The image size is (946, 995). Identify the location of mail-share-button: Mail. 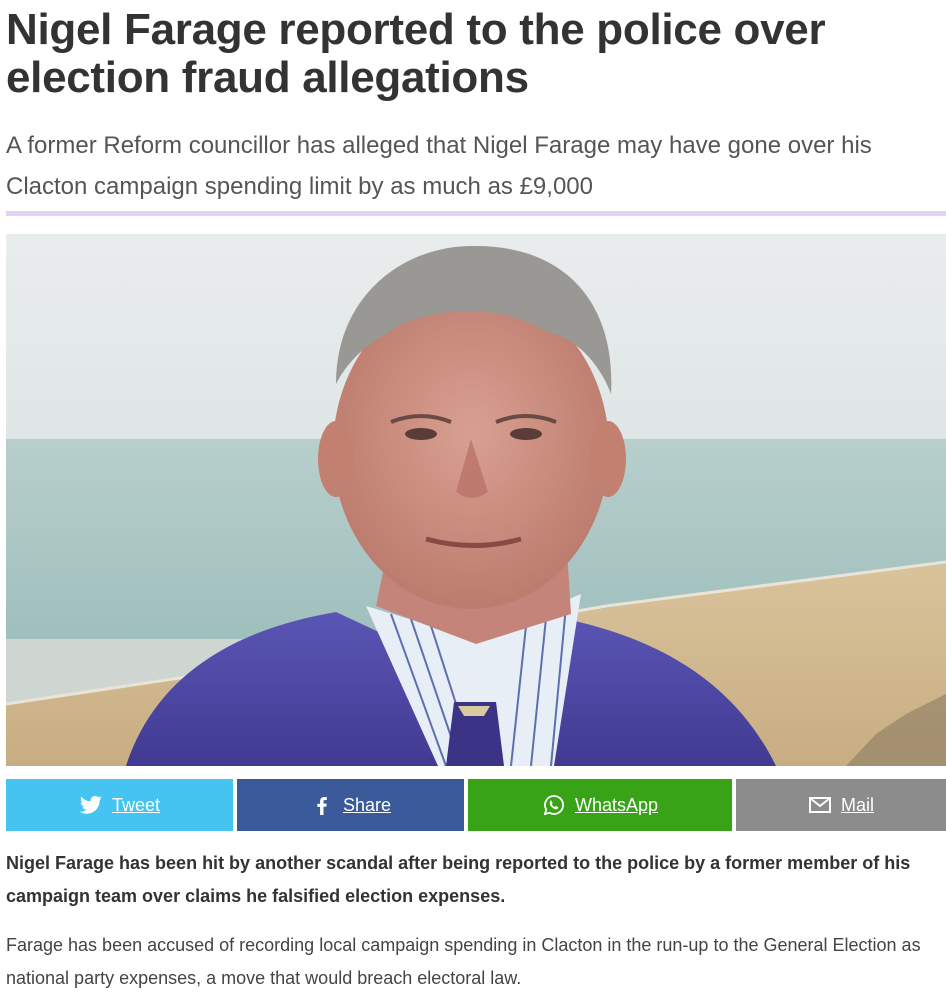
(841, 805).